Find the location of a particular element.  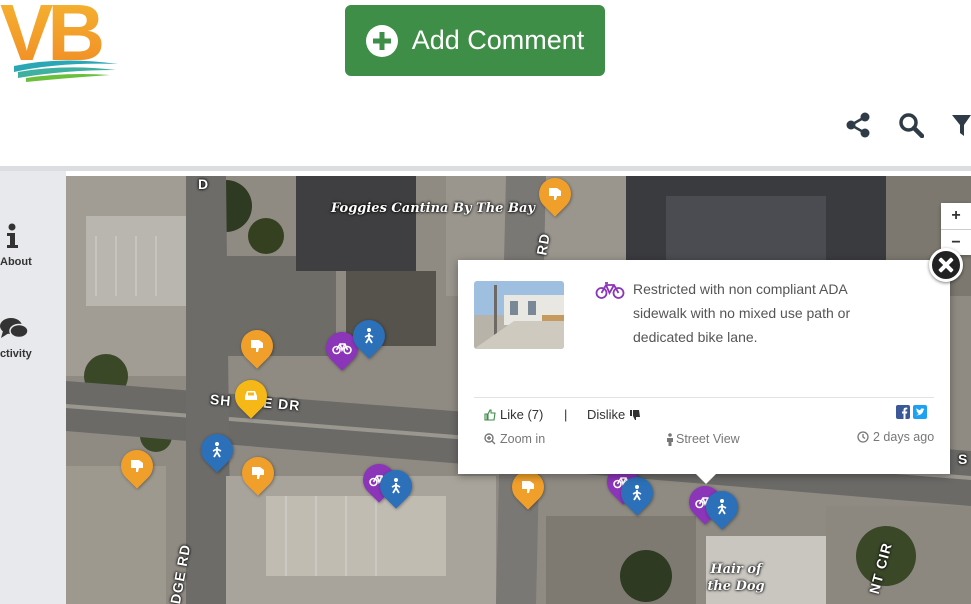

zoom-in-icon is located at coordinates (490, 439).